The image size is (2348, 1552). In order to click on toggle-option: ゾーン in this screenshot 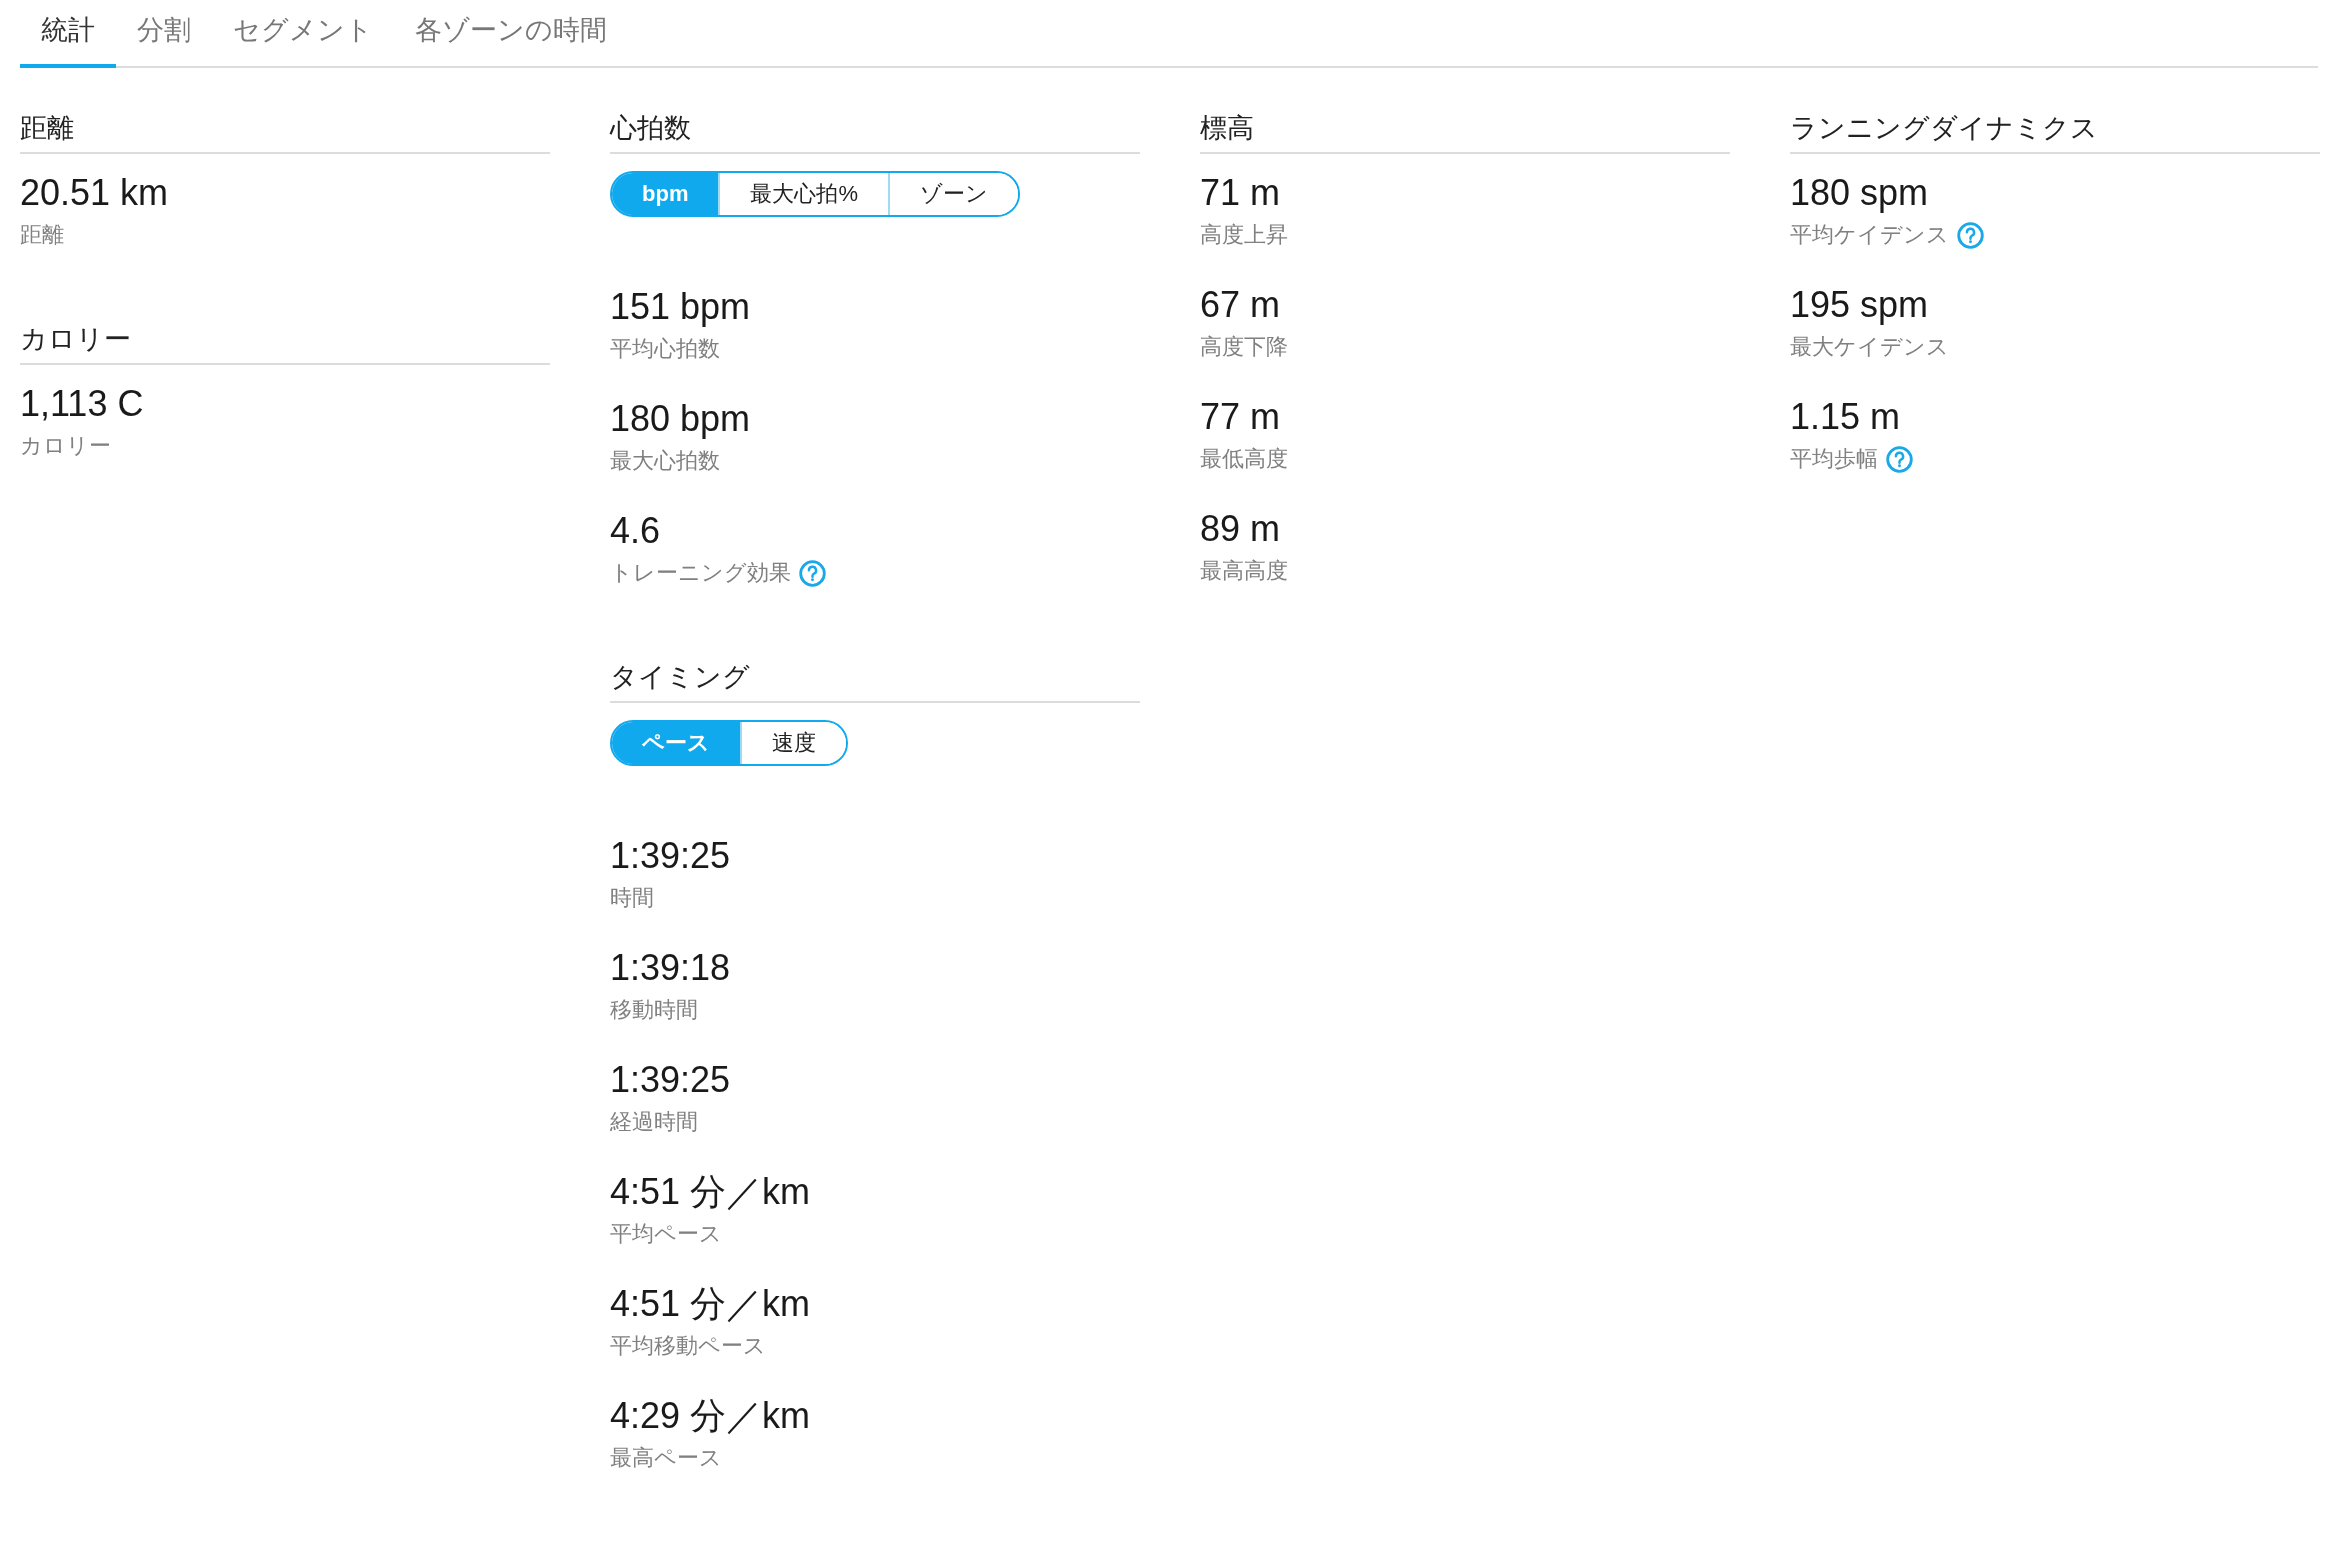, I will do `click(953, 194)`.